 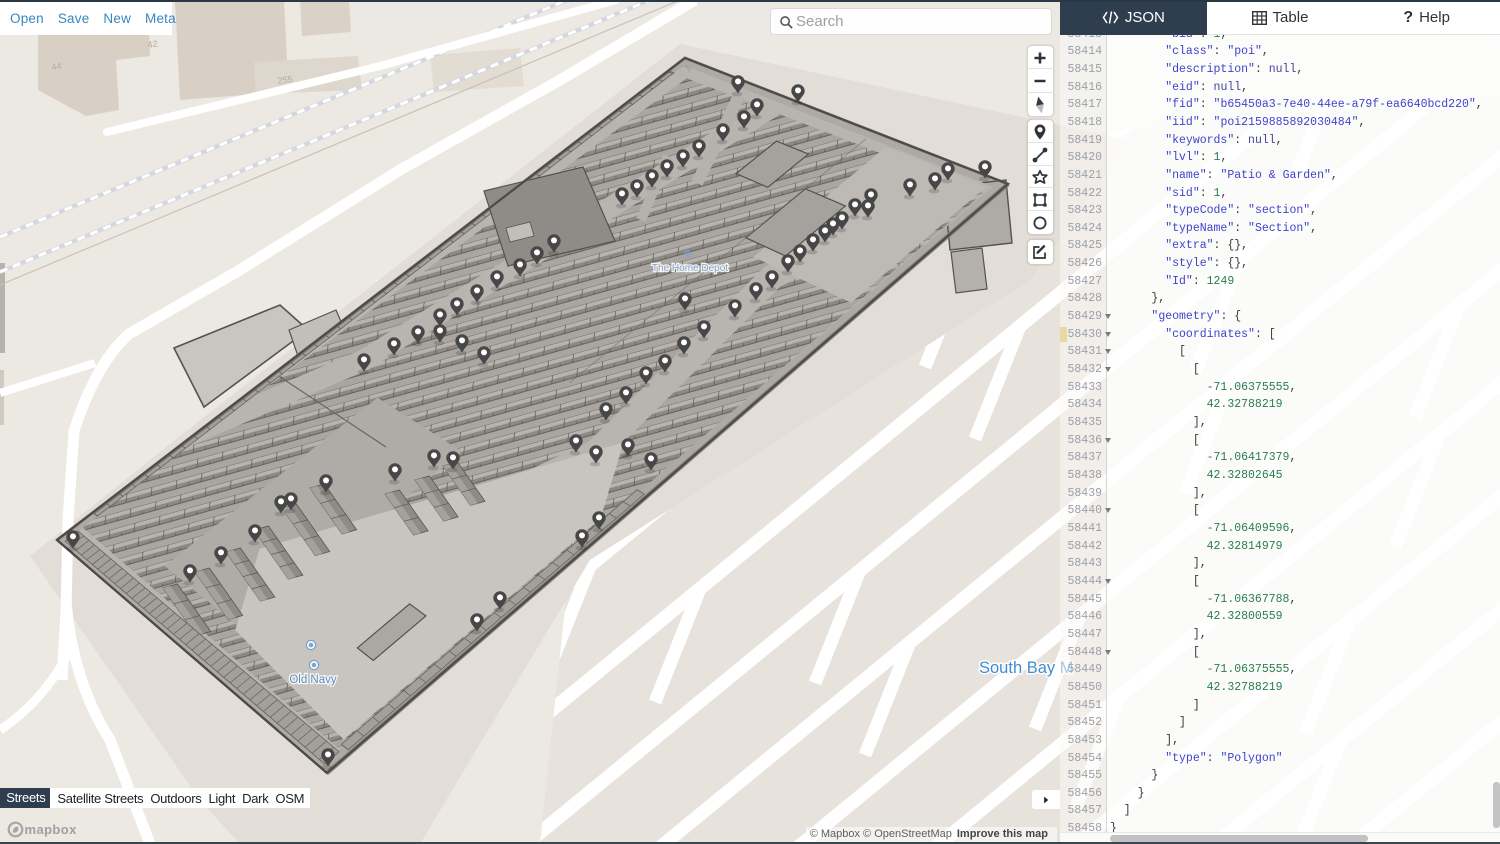 What do you see at coordinates (51, 829) in the screenshot?
I see `svg-text: mapbox` at bounding box center [51, 829].